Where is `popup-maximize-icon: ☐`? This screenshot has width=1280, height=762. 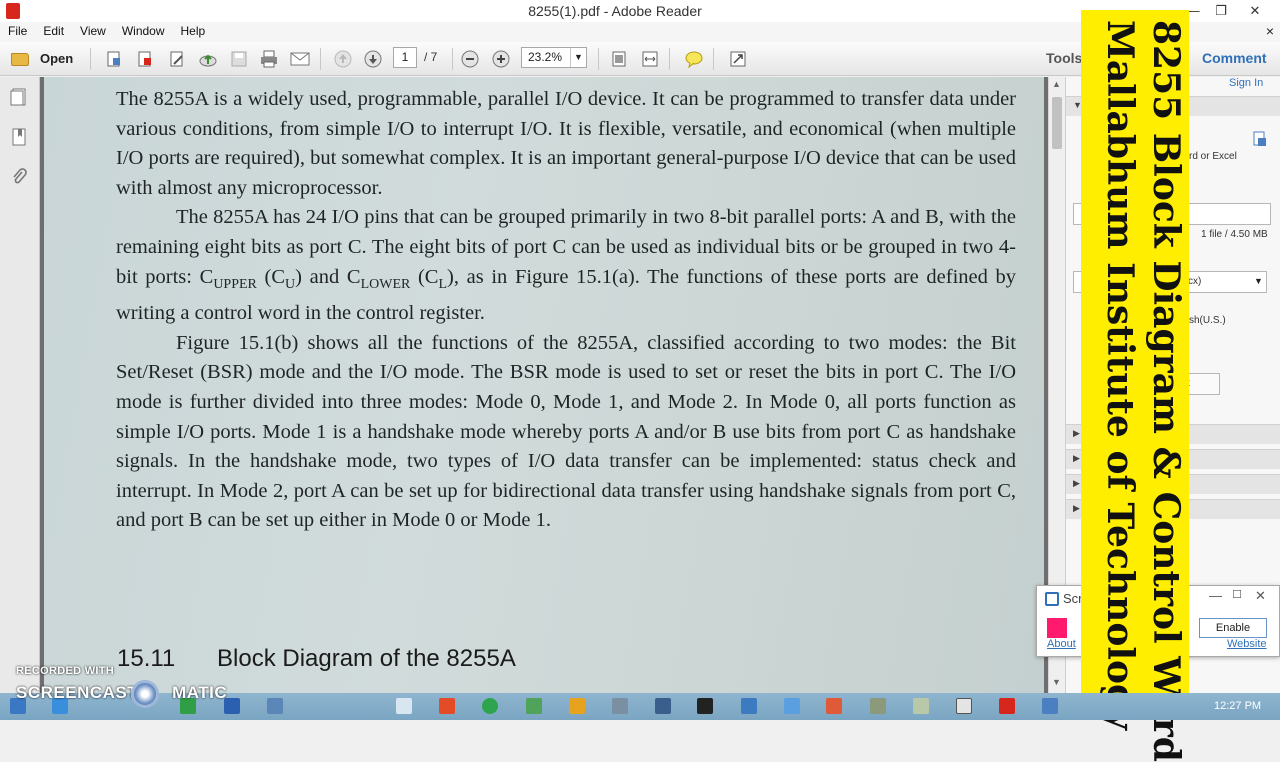
popup-maximize-icon: ☐ is located at coordinates (1237, 594).